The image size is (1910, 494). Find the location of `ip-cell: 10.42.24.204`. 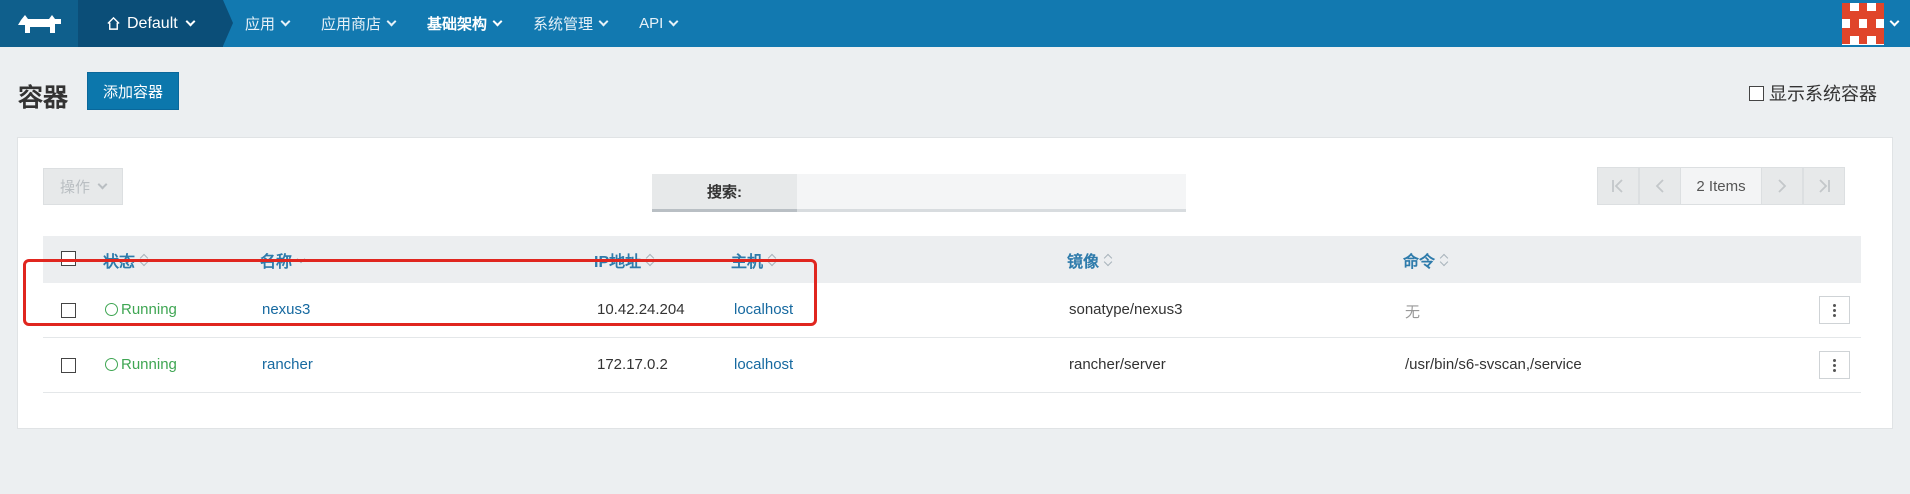

ip-cell: 10.42.24.204 is located at coordinates (641, 309).